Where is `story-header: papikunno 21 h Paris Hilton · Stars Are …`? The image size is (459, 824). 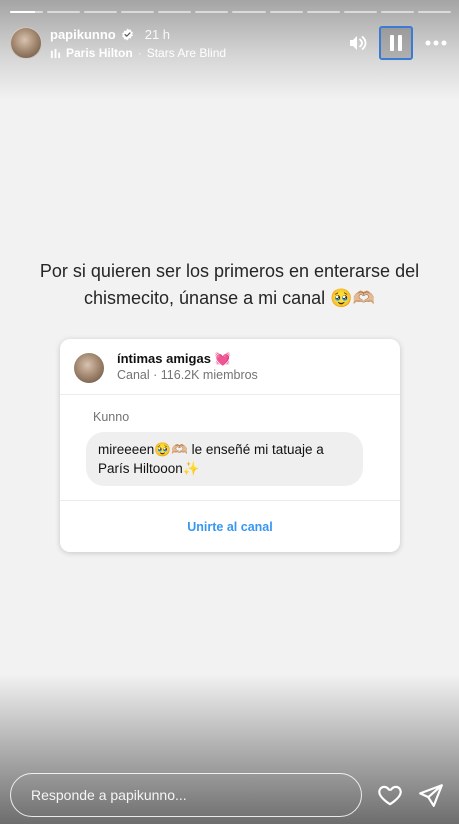 story-header: papikunno 21 h Paris Hilton · Stars Are … is located at coordinates (229, 43).